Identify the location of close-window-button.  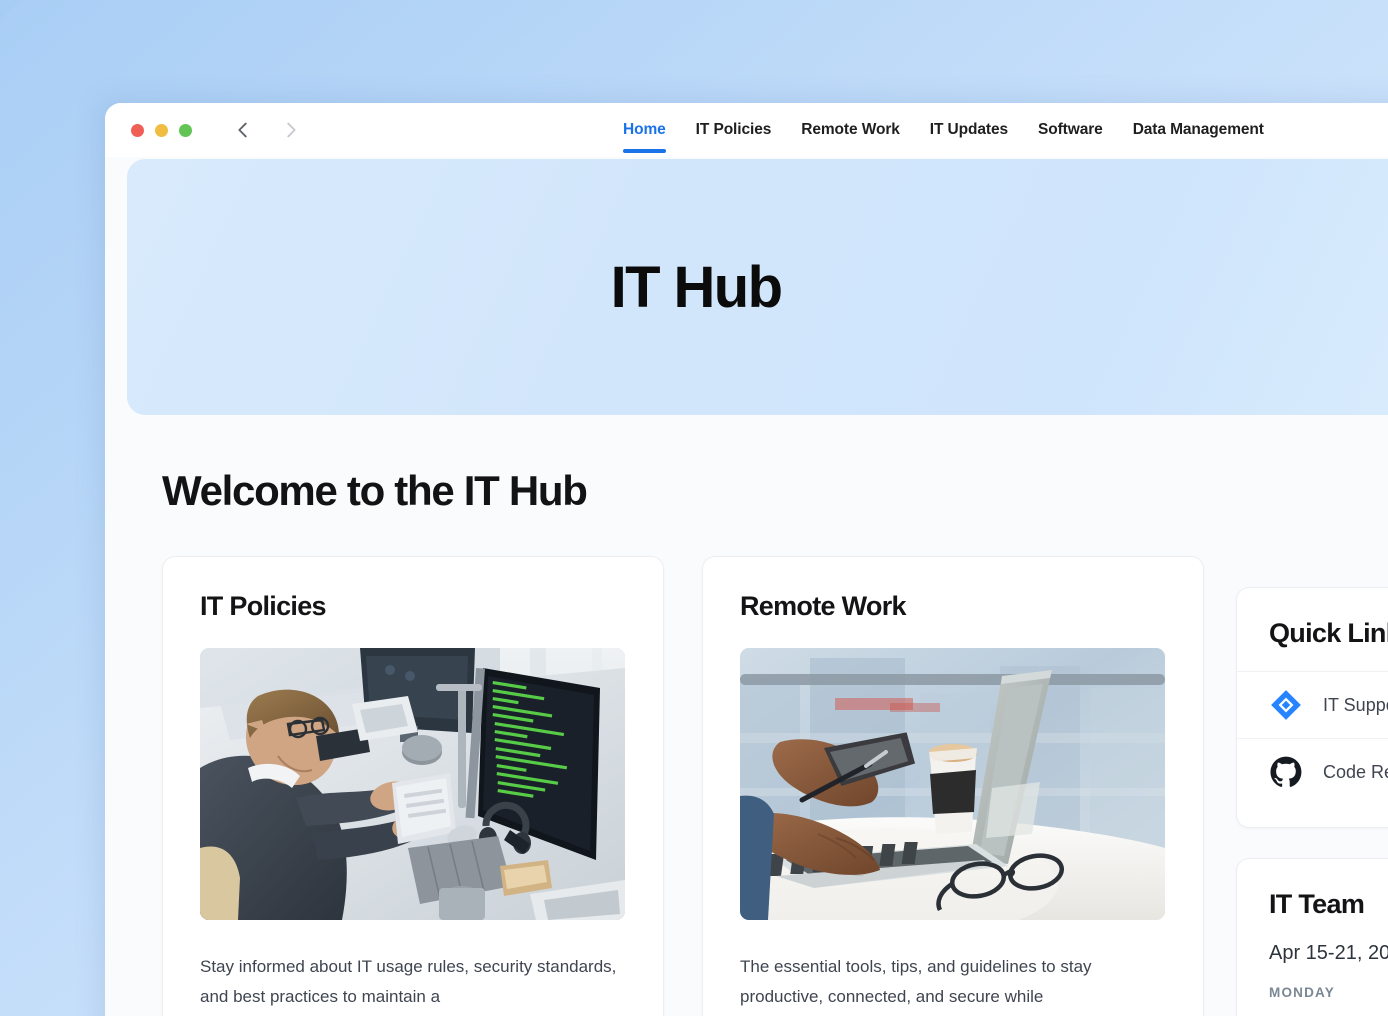
(137, 130).